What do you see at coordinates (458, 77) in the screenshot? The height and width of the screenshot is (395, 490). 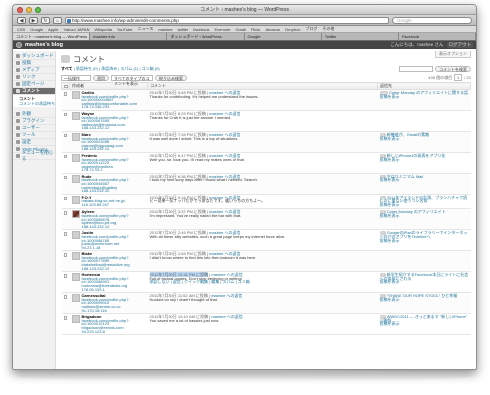 I see `current-page-input: 1` at bounding box center [458, 77].